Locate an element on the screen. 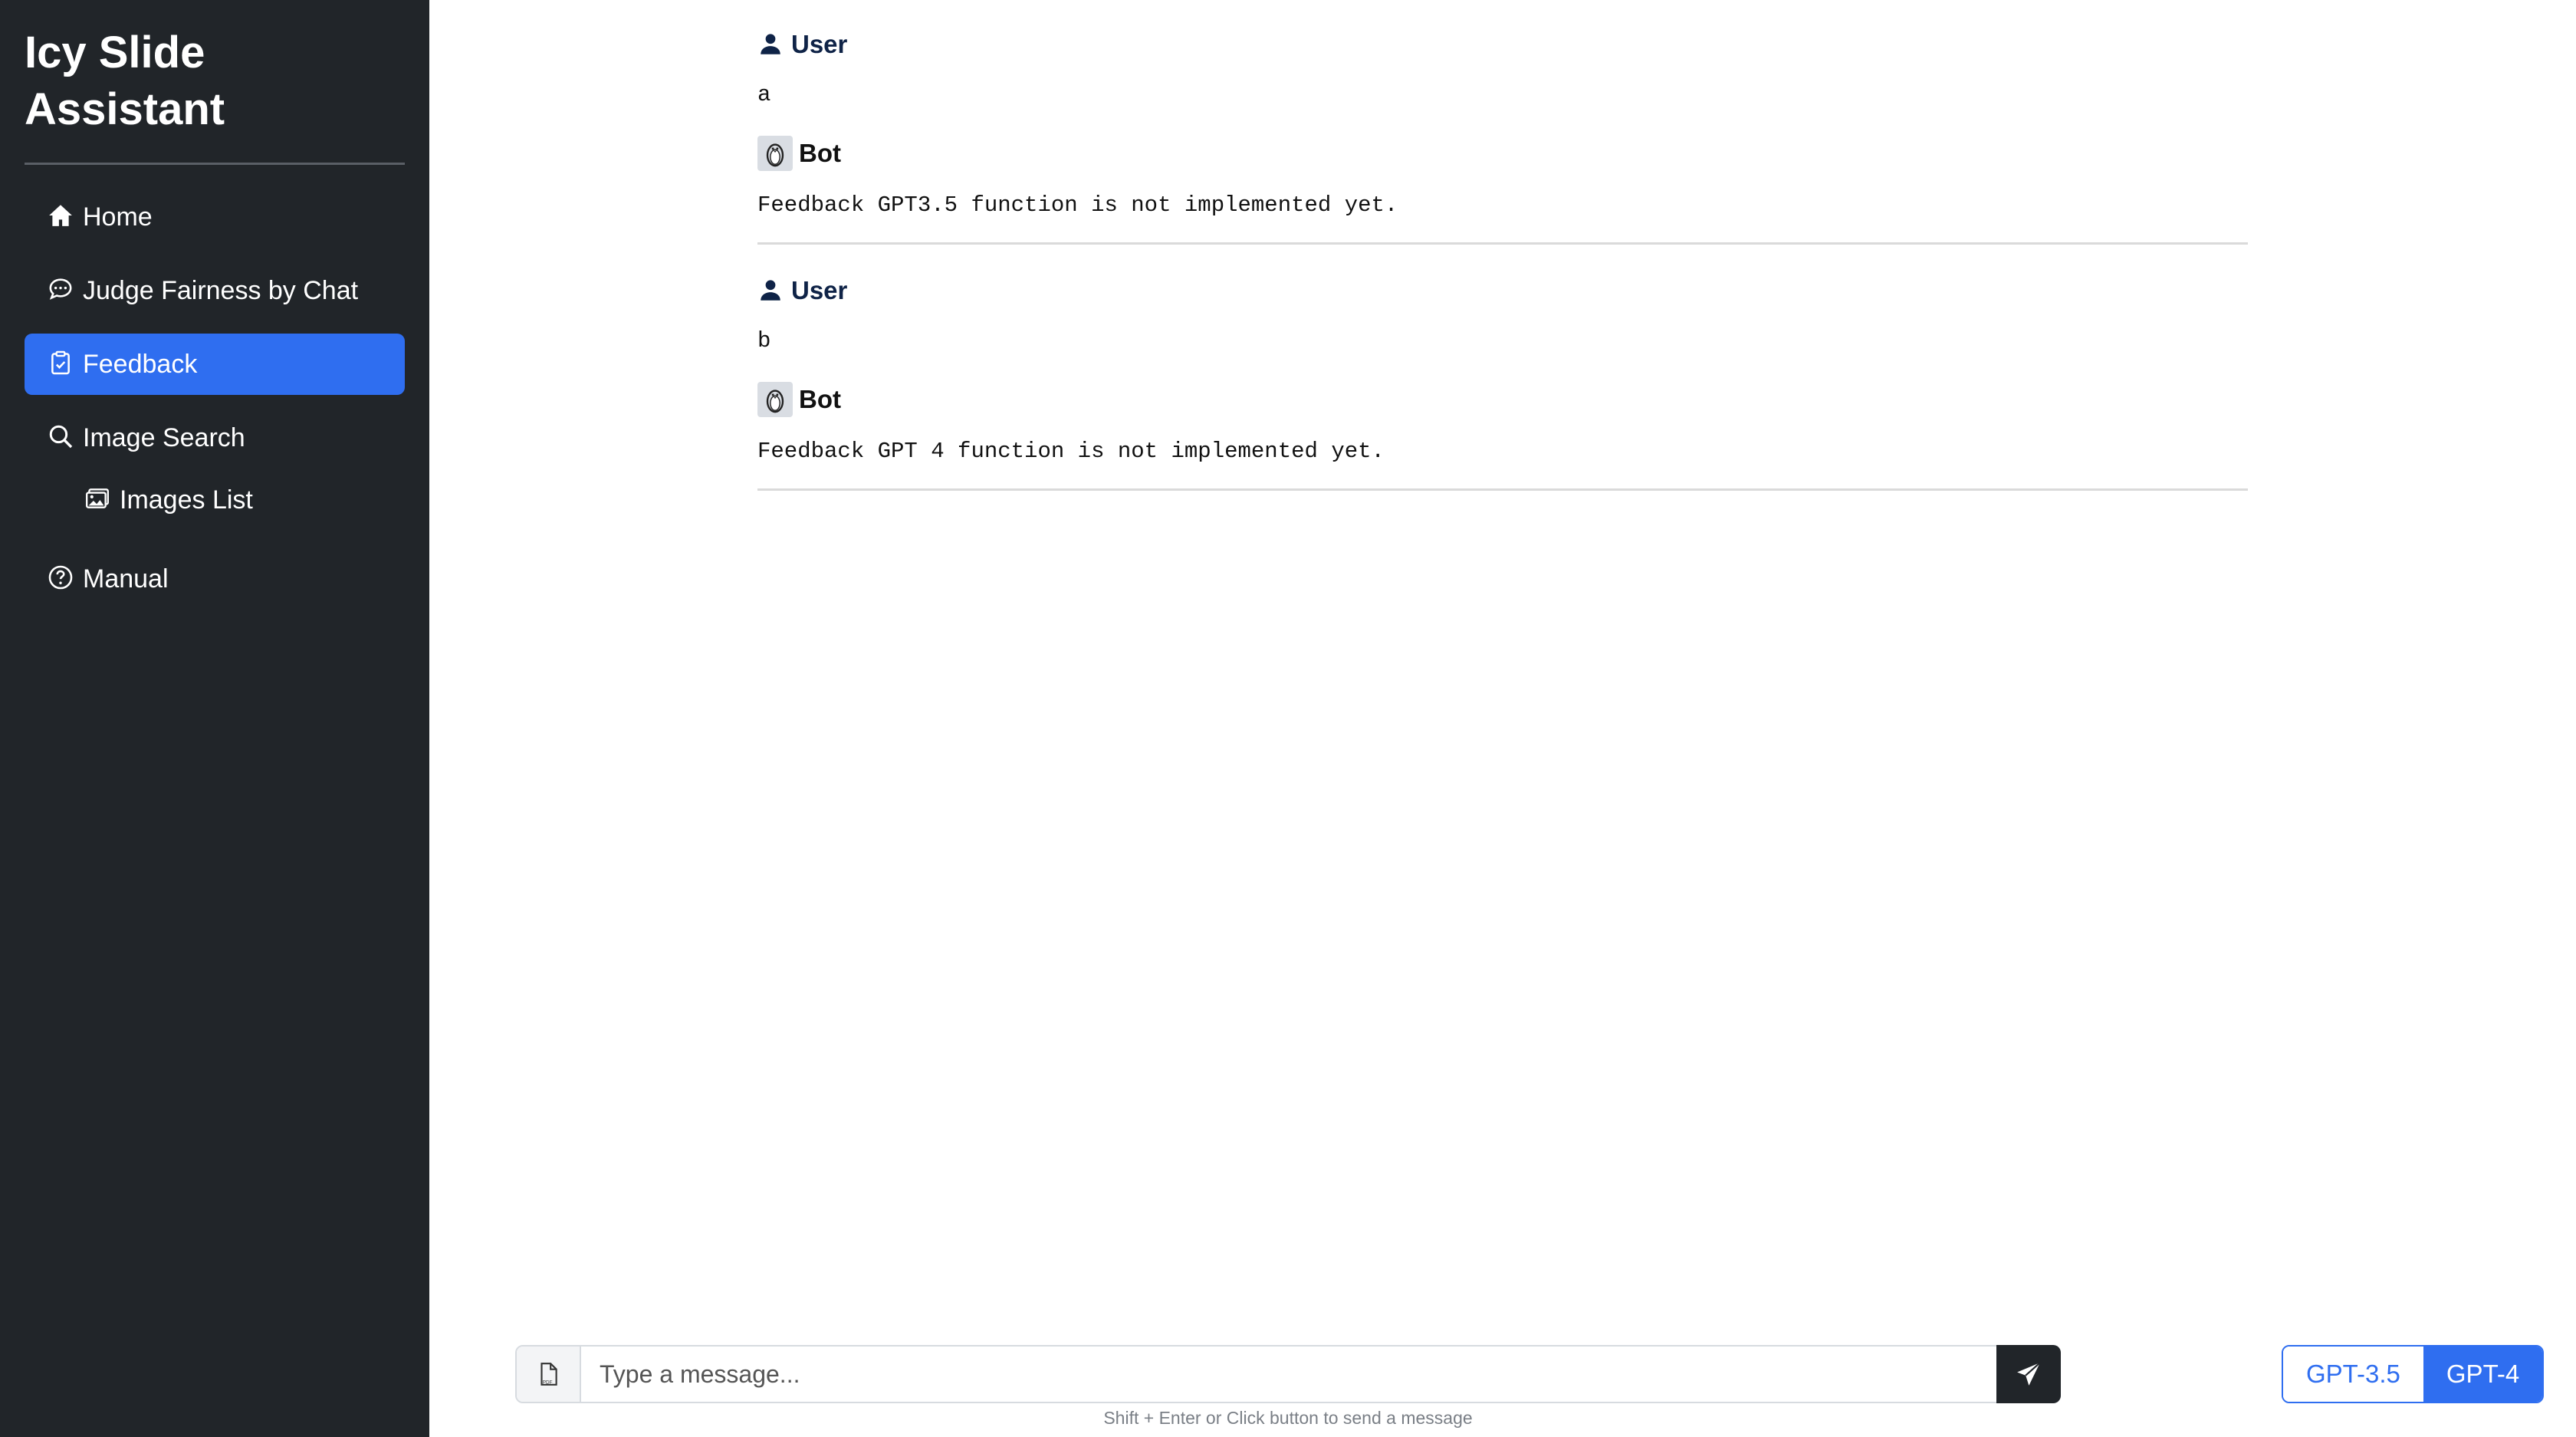 This screenshot has width=2576, height=1437. images-icon is located at coordinates (99, 500).